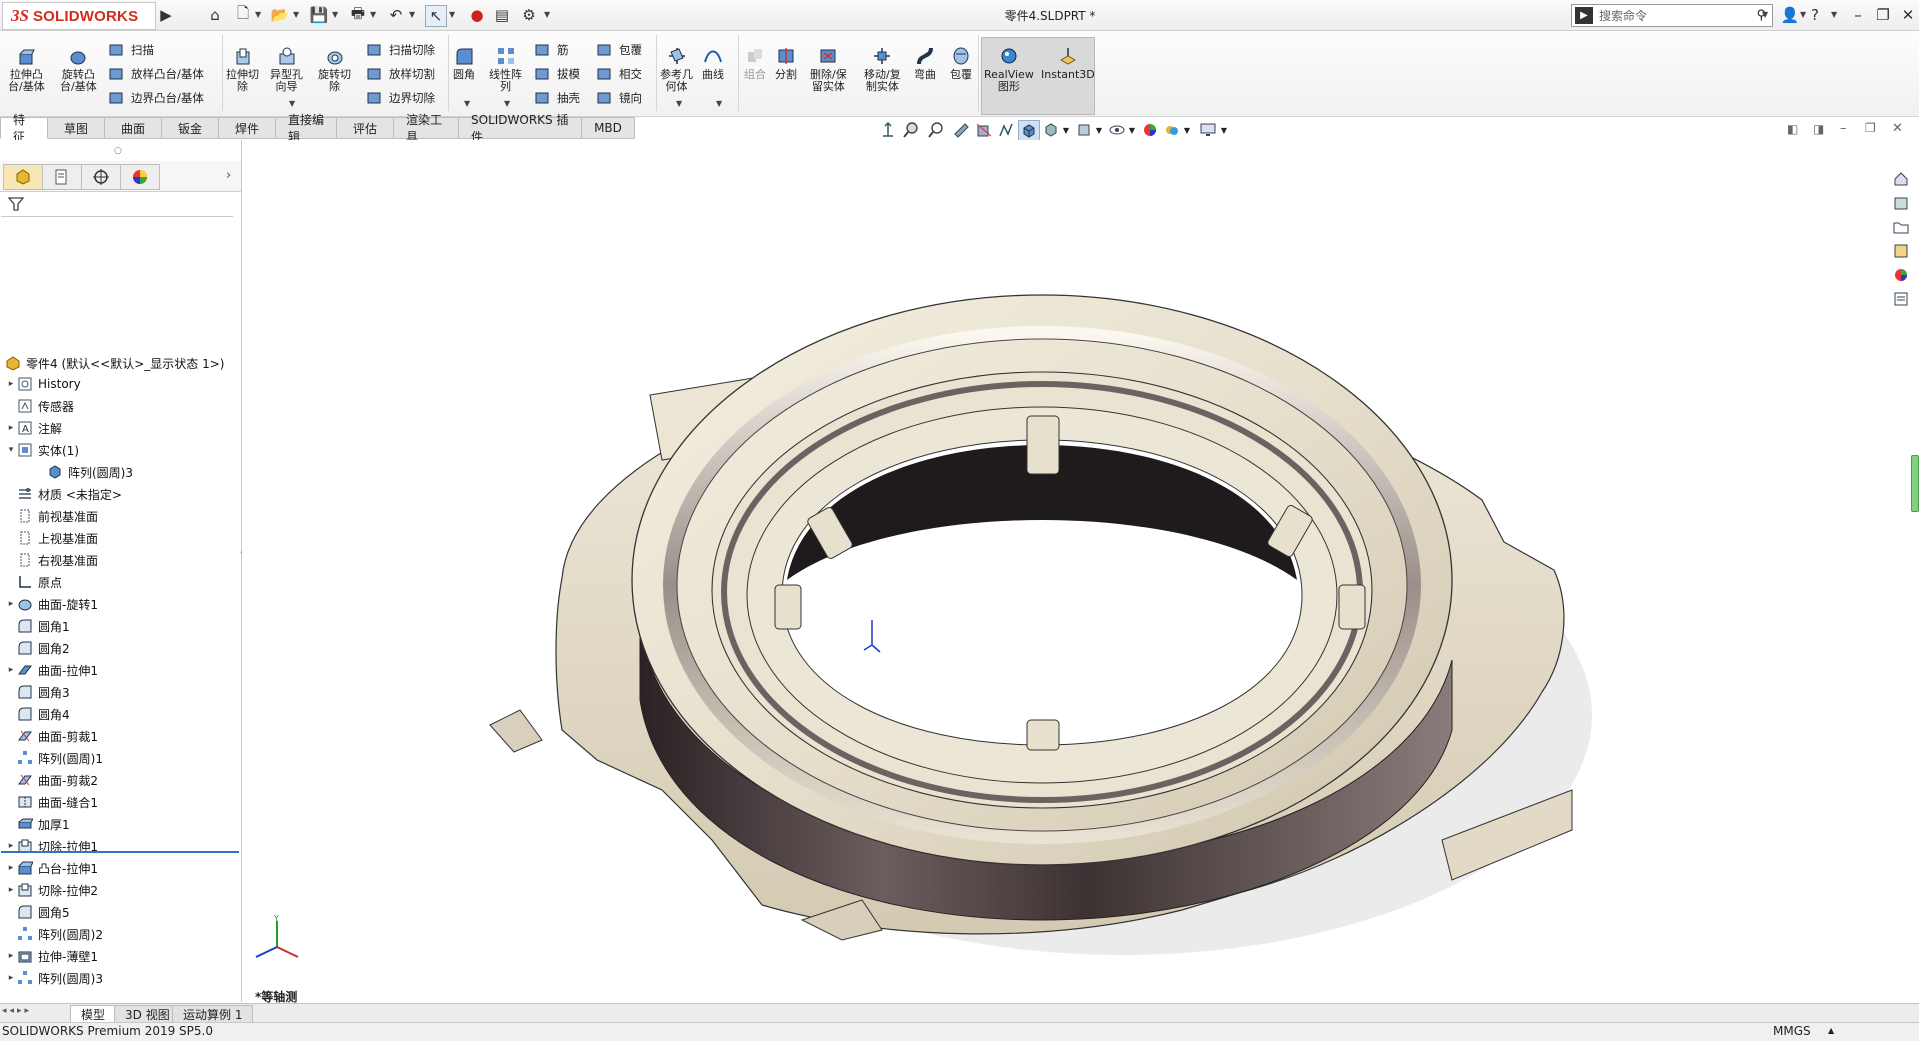  Describe the element at coordinates (399, 98) in the screenshot. I see `boundary-cut-button: 边界切除` at that location.